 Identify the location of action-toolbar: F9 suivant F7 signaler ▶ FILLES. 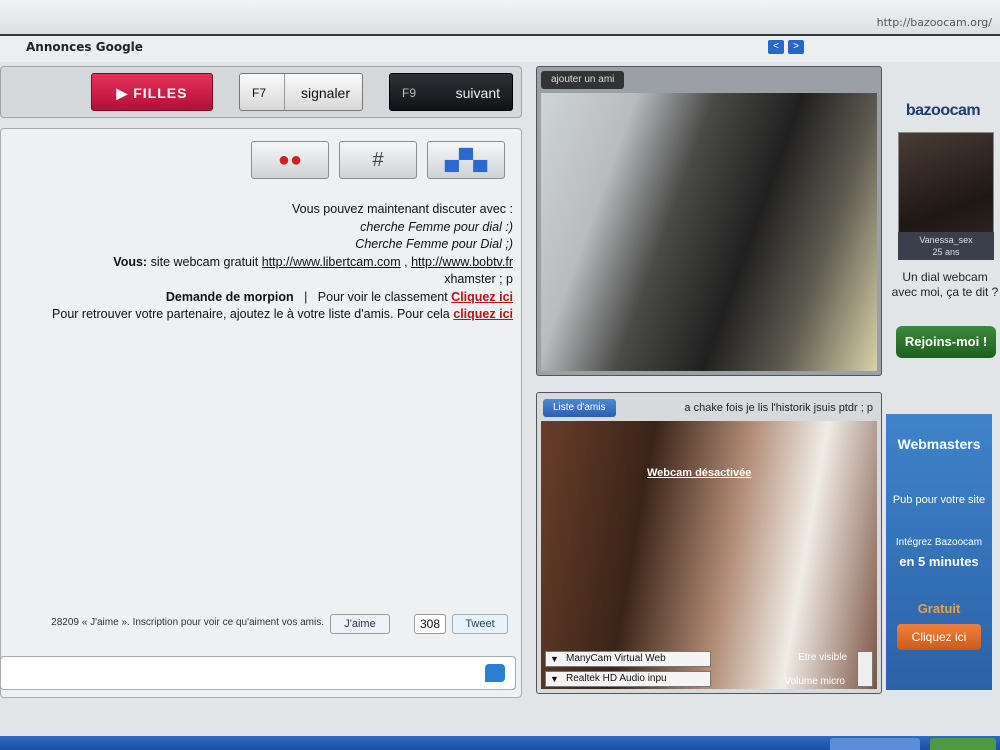
(261, 92).